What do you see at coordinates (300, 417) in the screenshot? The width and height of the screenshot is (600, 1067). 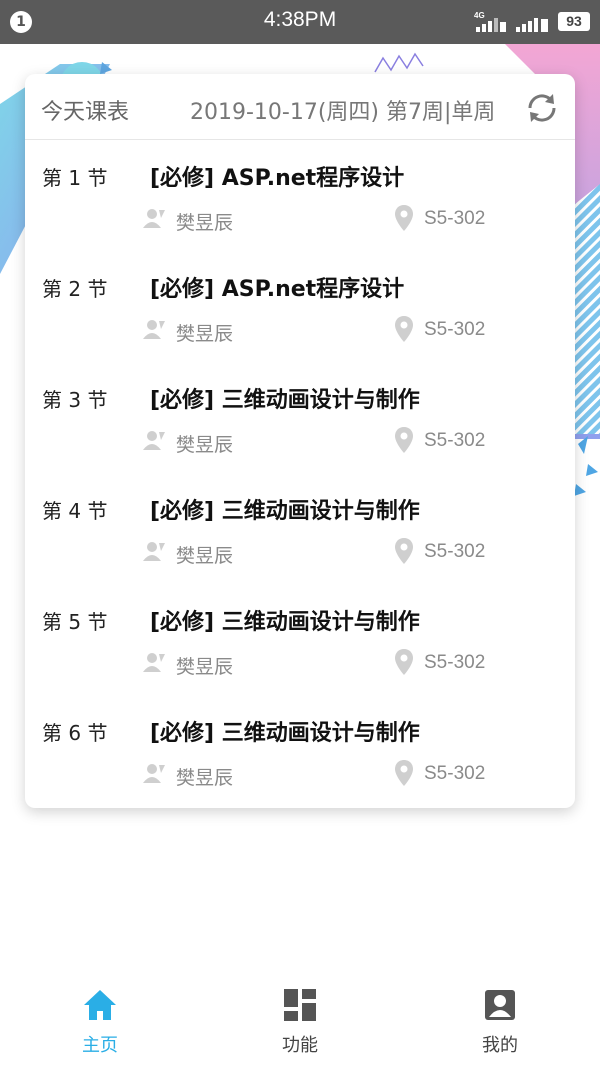 I see `lesson-row: 第 3 节 [必修] 三维动画设计与制作樊昱辰 S5-302` at bounding box center [300, 417].